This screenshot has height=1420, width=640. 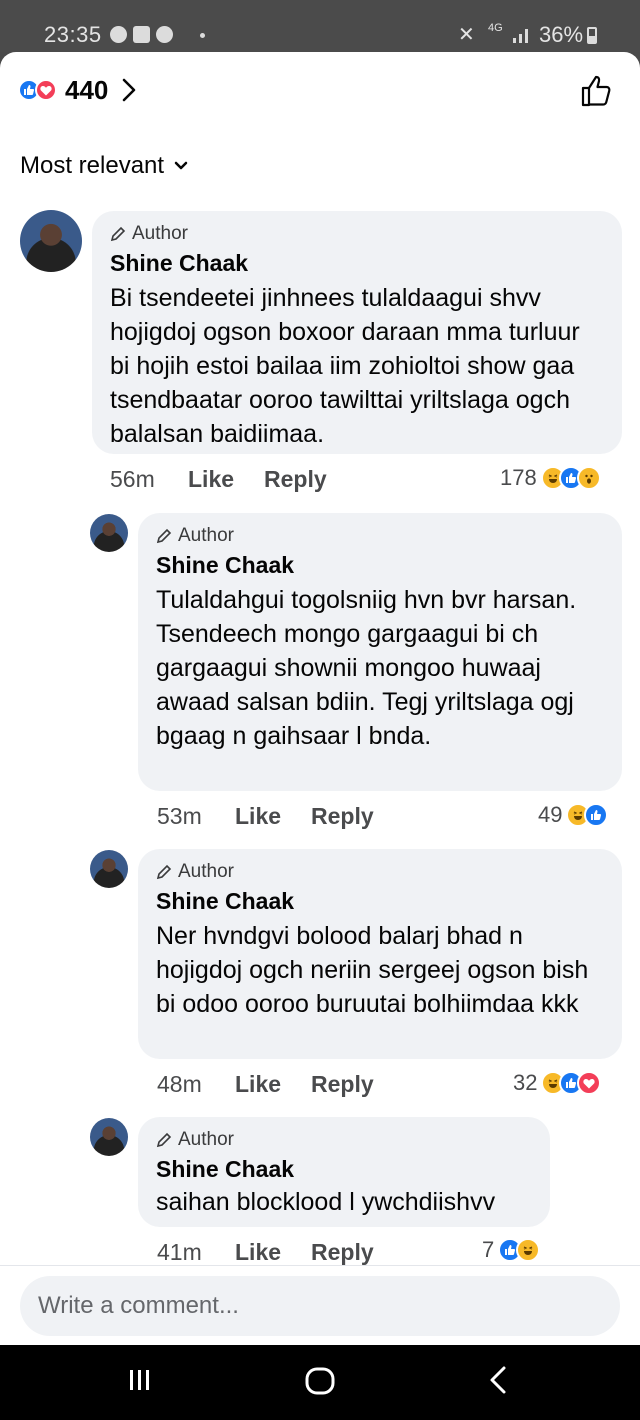 I want to click on comment-actions: 56m Like Reply, so click(x=218, y=479).